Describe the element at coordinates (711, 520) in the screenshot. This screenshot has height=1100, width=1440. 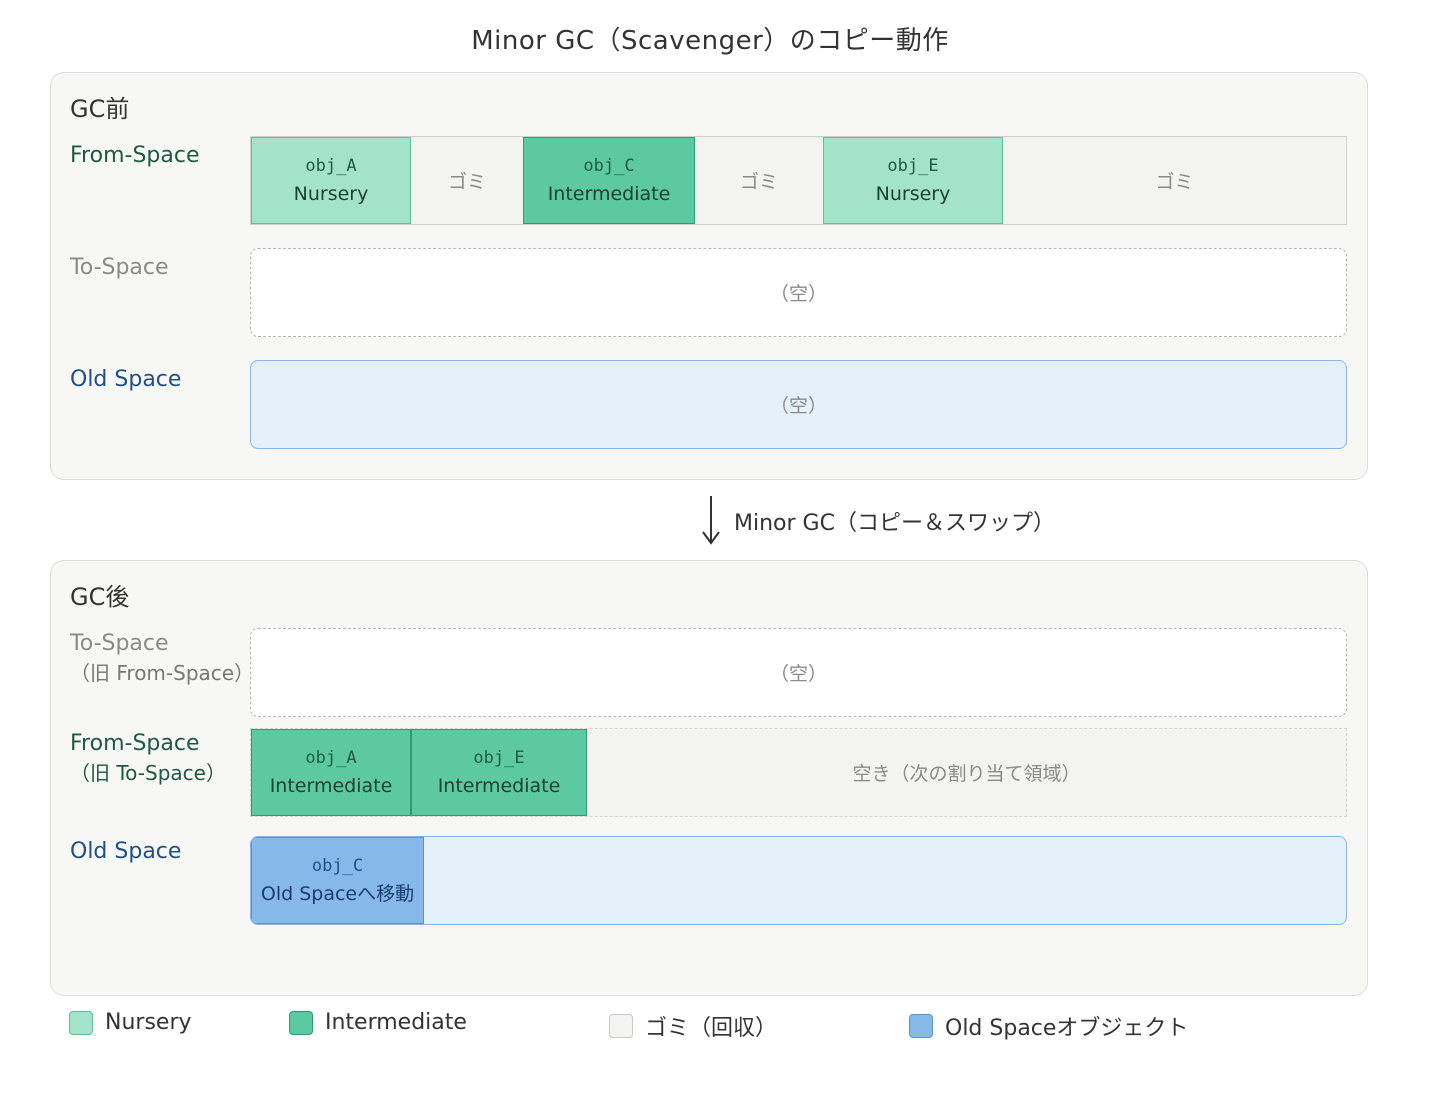
I see `down-arrow-icon` at that location.